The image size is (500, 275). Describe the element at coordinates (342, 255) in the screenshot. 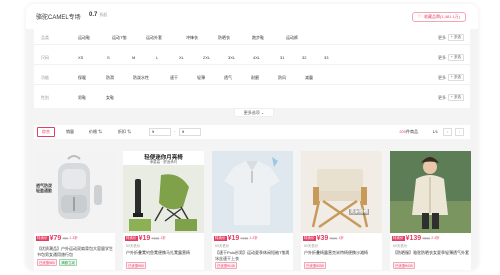

I see `product-title: 户外折叠椅露营克米特椅便携沙滩椅` at that location.